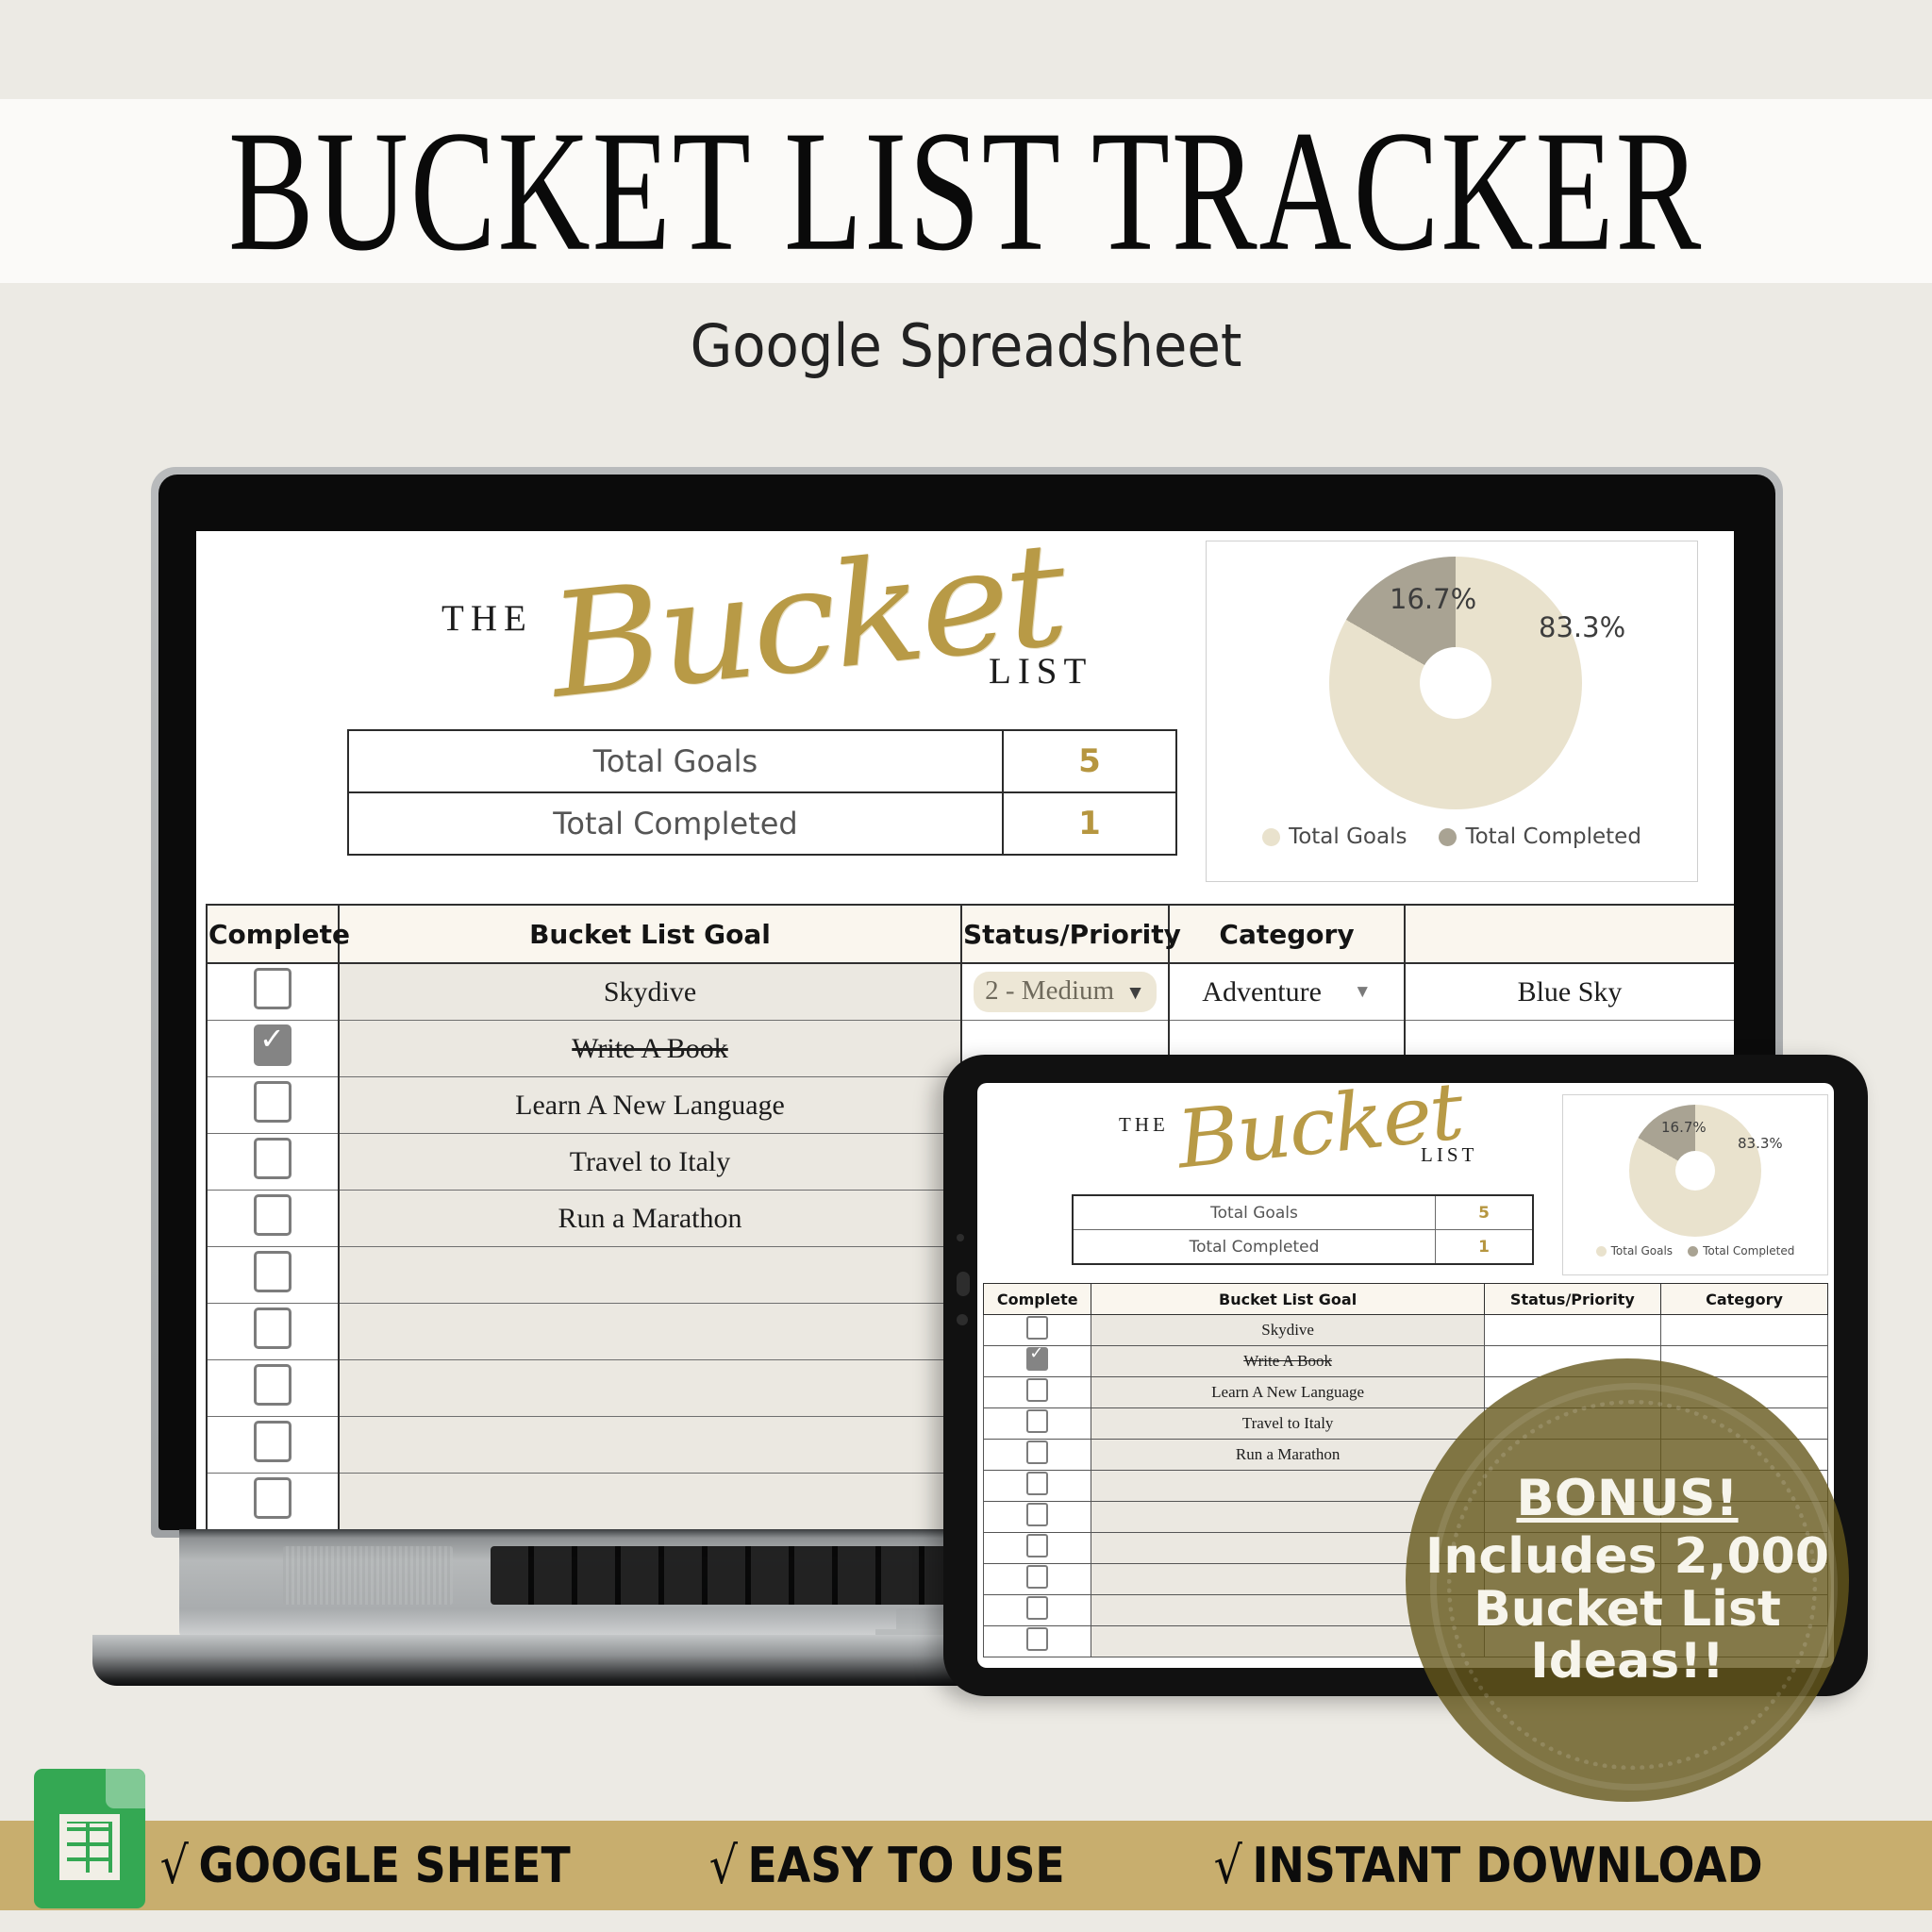 Image resolution: width=1932 pixels, height=1932 pixels. I want to click on tablet-legend-swatch-total-goals, so click(1601, 1251).